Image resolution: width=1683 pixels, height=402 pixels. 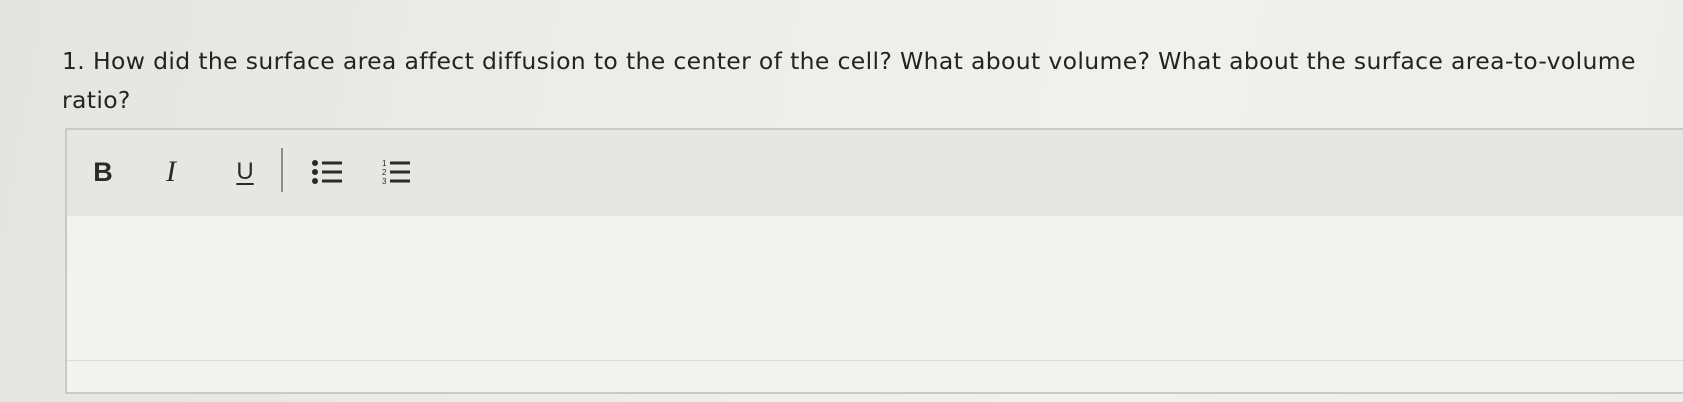 I want to click on italic-button: I, so click(x=171, y=172).